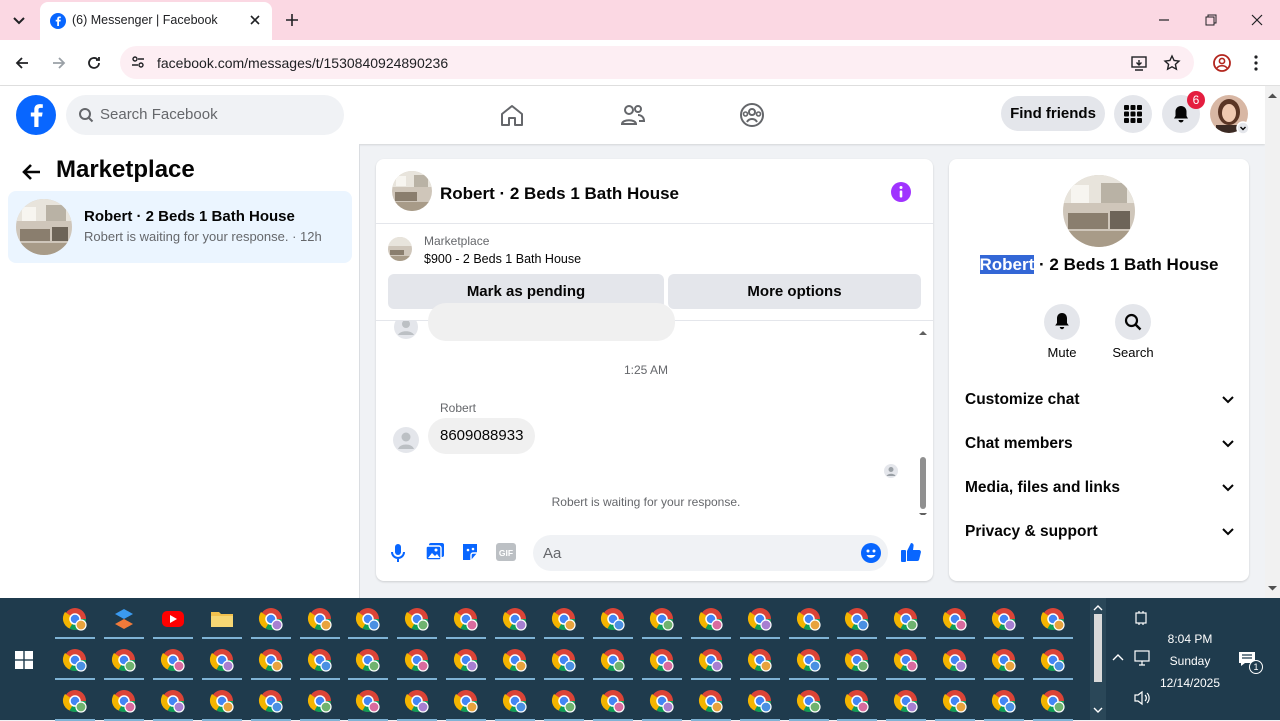 The image size is (1280, 721). I want to click on install-app-icon, so click(1139, 63).